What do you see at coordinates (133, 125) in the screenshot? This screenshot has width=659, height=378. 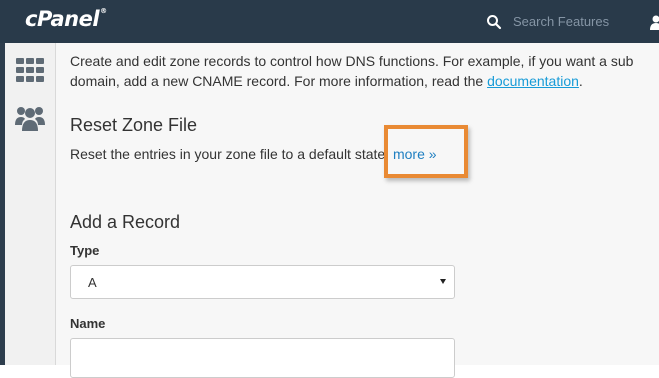 I see `reset-zone-file-heading: Reset Zone File` at bounding box center [133, 125].